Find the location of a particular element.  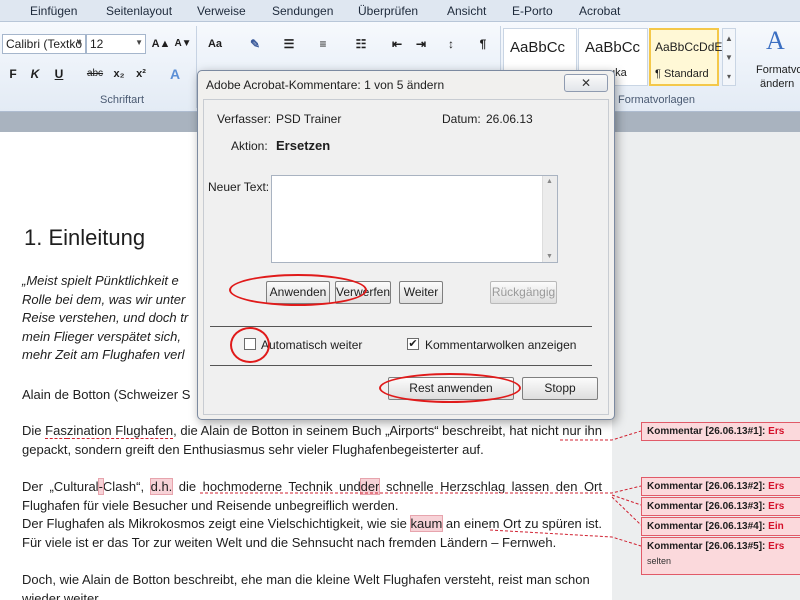

comment-balloon: Kommentar [26.06.13#5]: Ers selten is located at coordinates (720, 556).